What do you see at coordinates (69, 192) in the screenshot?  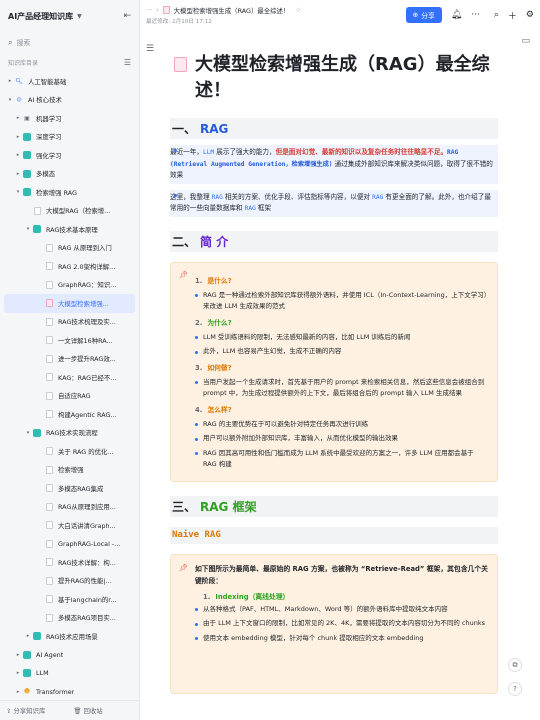 I see `sidebar-item: ▾ 检索增强 RAG` at bounding box center [69, 192].